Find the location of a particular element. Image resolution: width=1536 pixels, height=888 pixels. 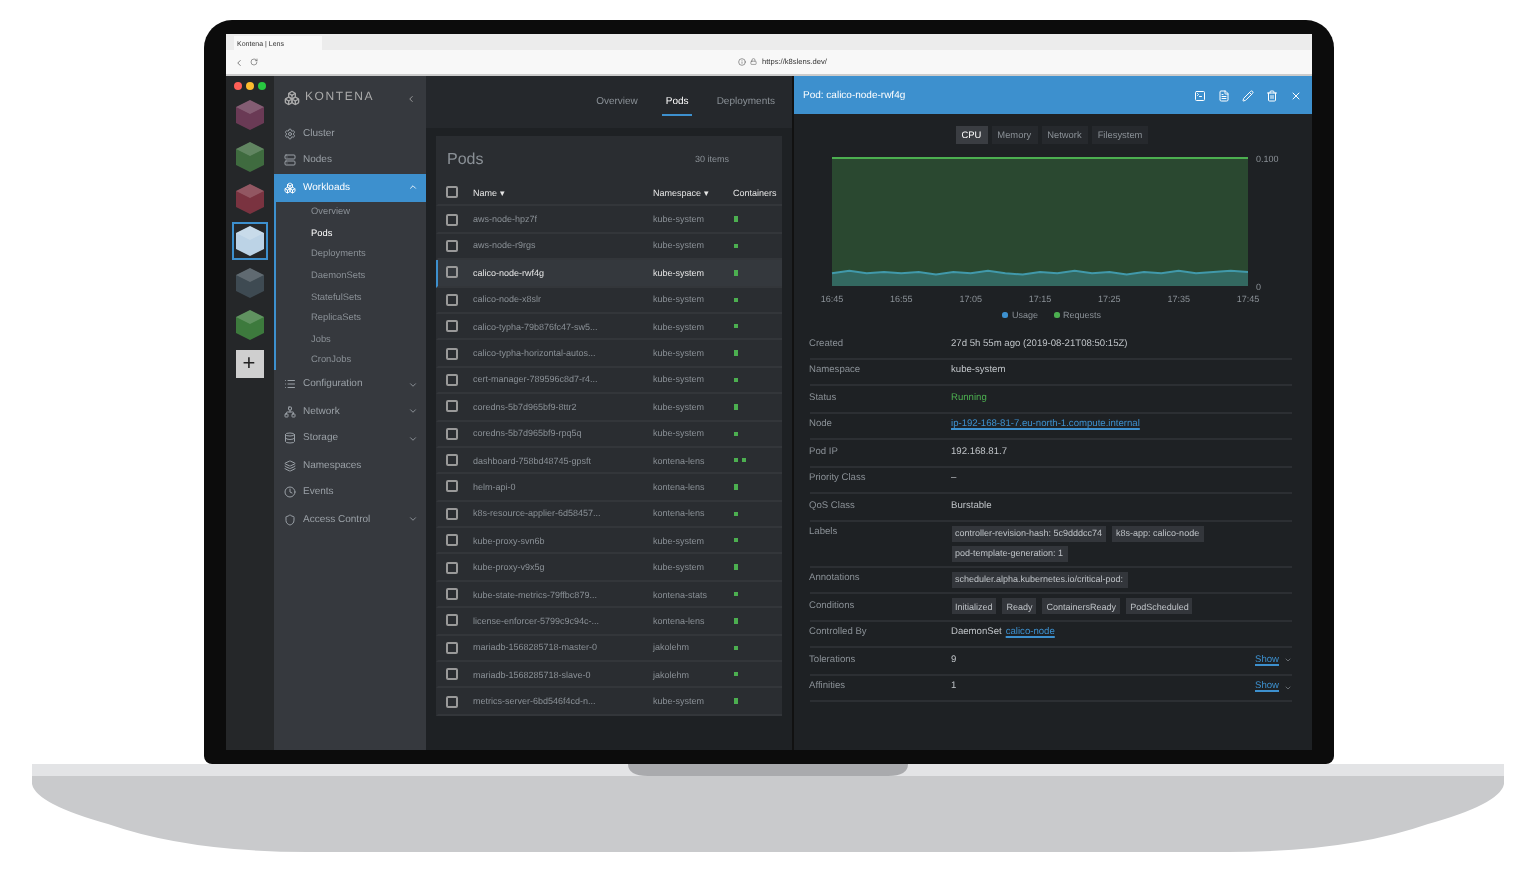

edit-icon is located at coordinates (1247, 95).